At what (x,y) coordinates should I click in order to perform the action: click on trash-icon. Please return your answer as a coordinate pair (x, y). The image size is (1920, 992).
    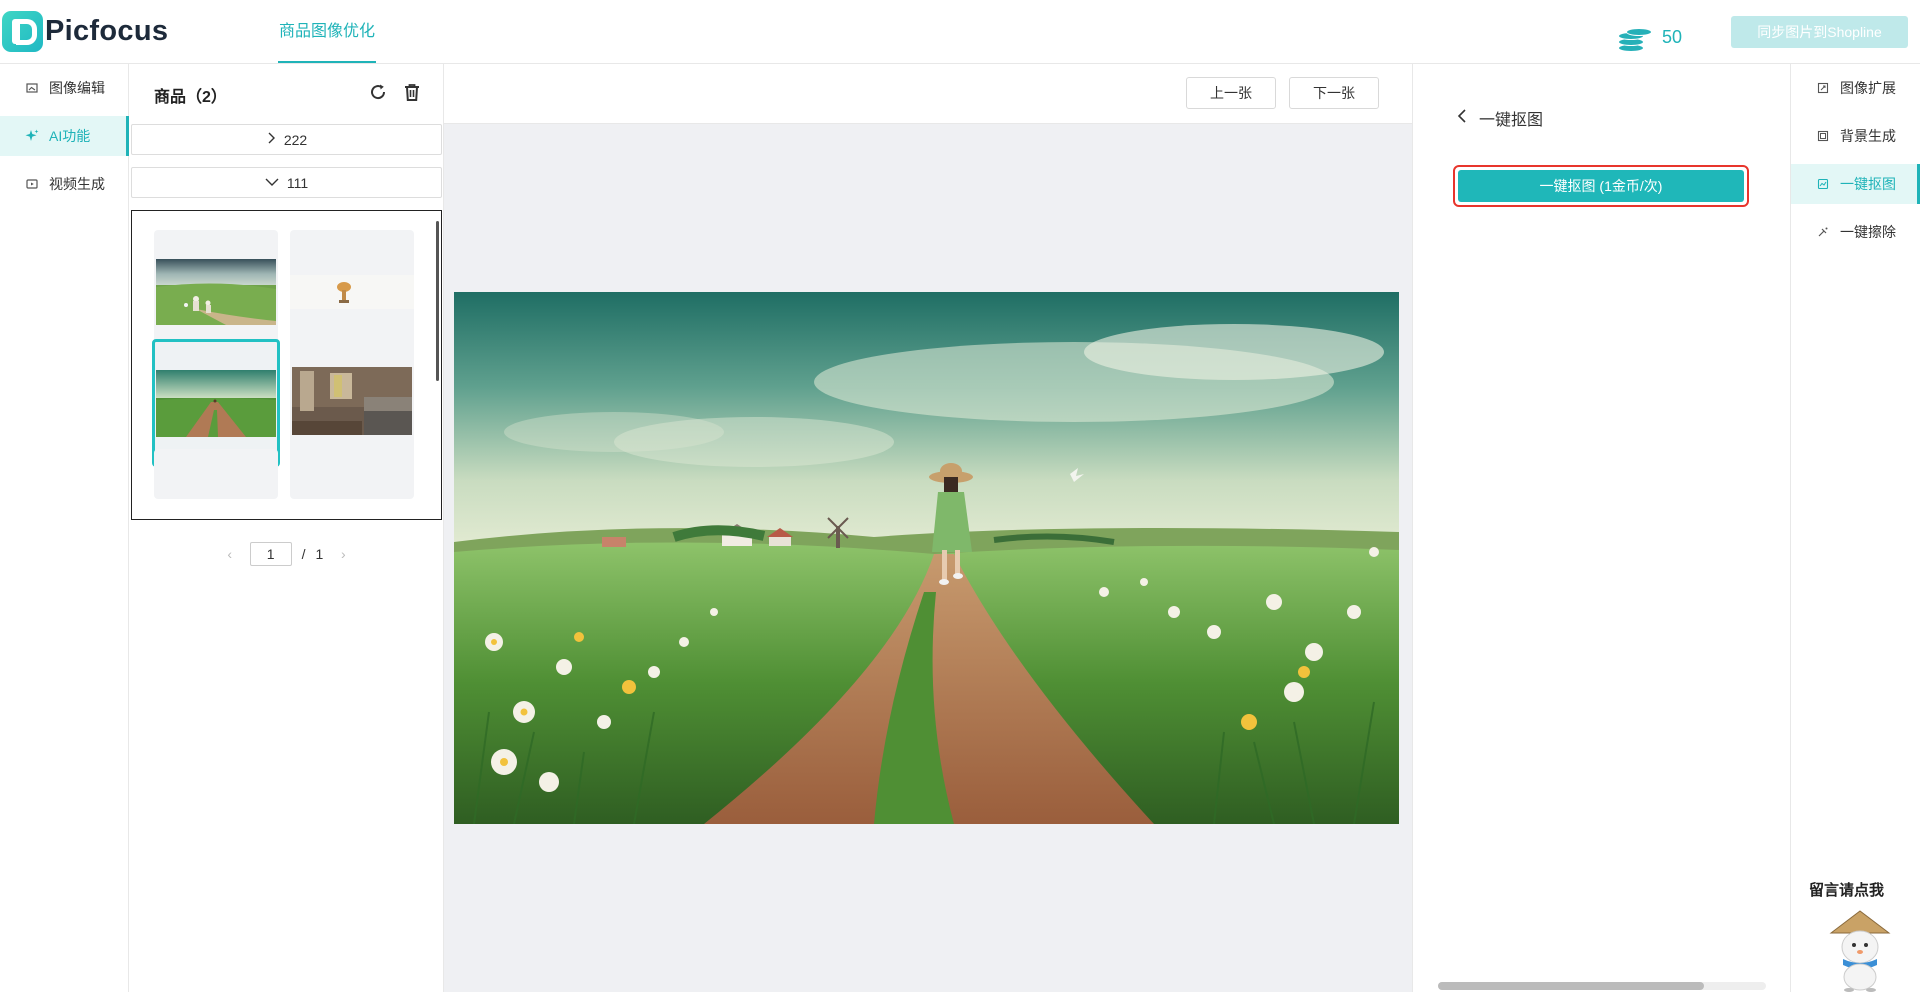
    Looking at the image, I should click on (412, 93).